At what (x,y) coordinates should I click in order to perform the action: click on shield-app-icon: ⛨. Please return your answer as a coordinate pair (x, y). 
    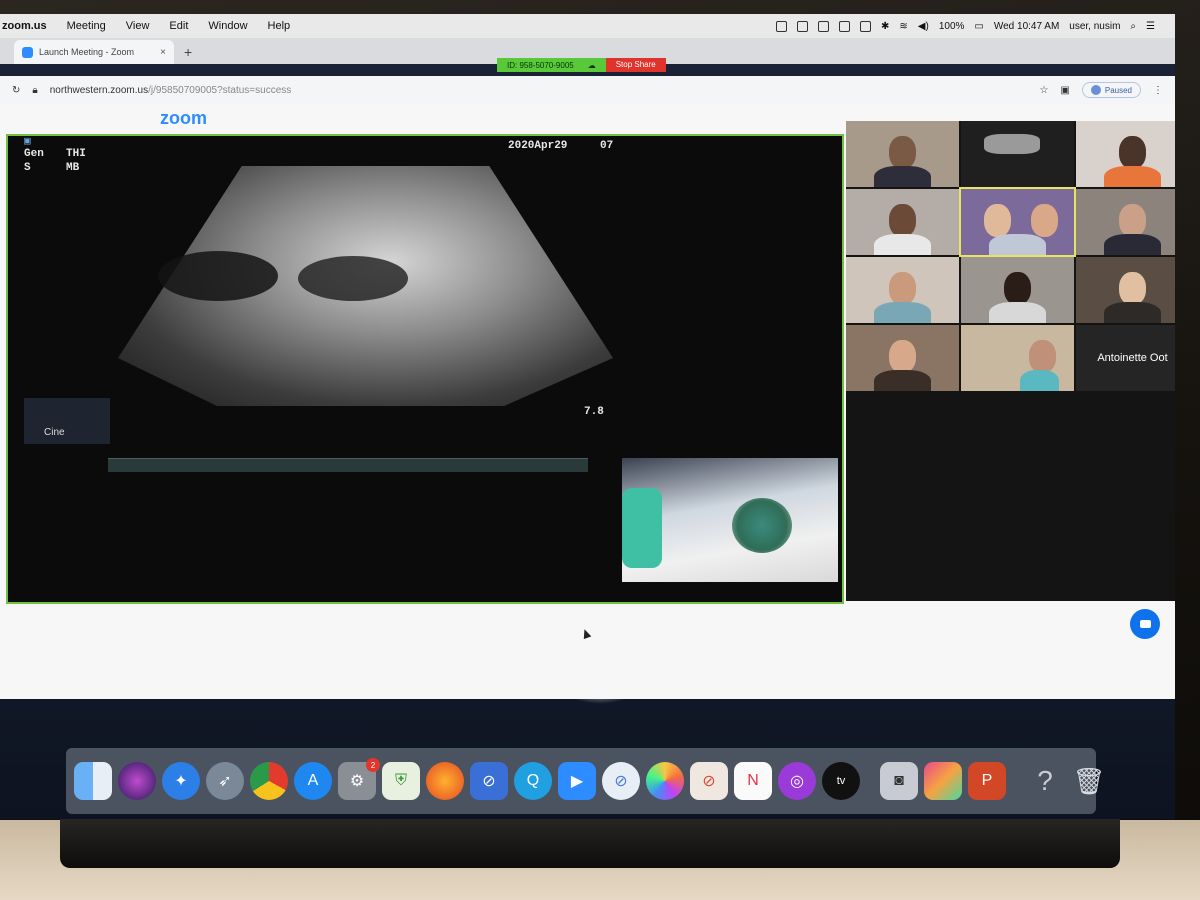
    Looking at the image, I should click on (401, 781).